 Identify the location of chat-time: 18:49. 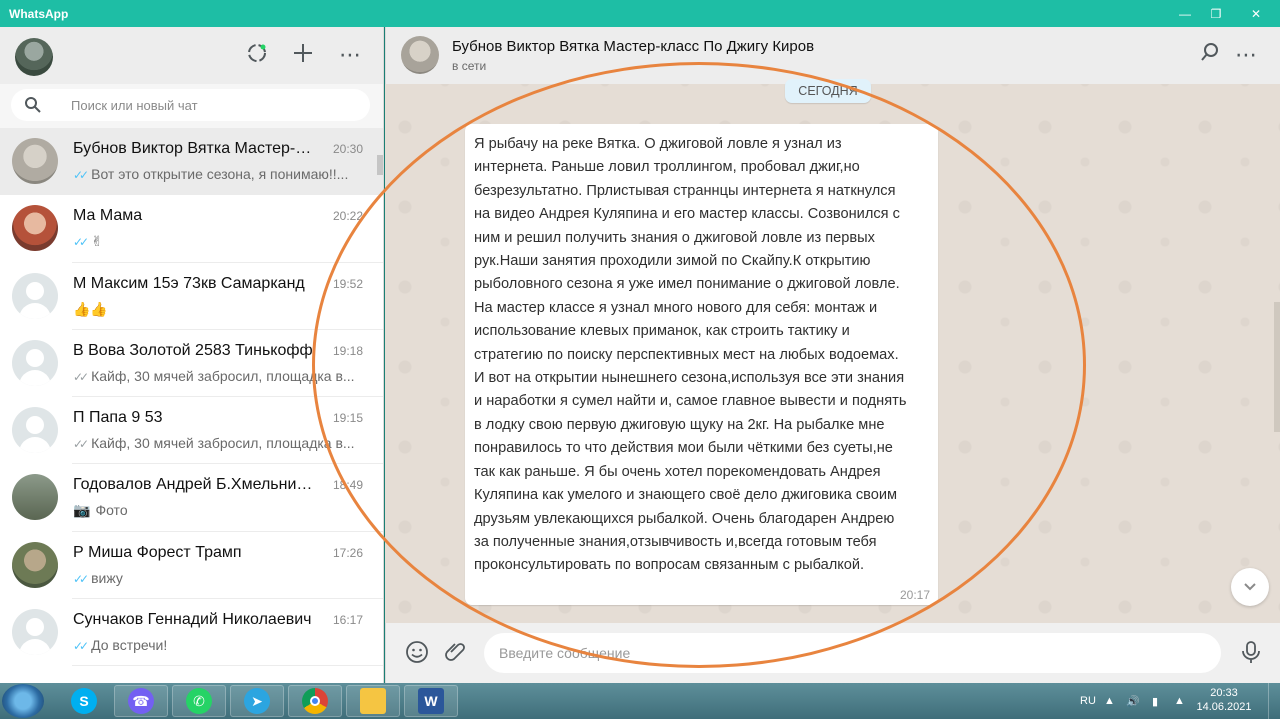
(347, 485).